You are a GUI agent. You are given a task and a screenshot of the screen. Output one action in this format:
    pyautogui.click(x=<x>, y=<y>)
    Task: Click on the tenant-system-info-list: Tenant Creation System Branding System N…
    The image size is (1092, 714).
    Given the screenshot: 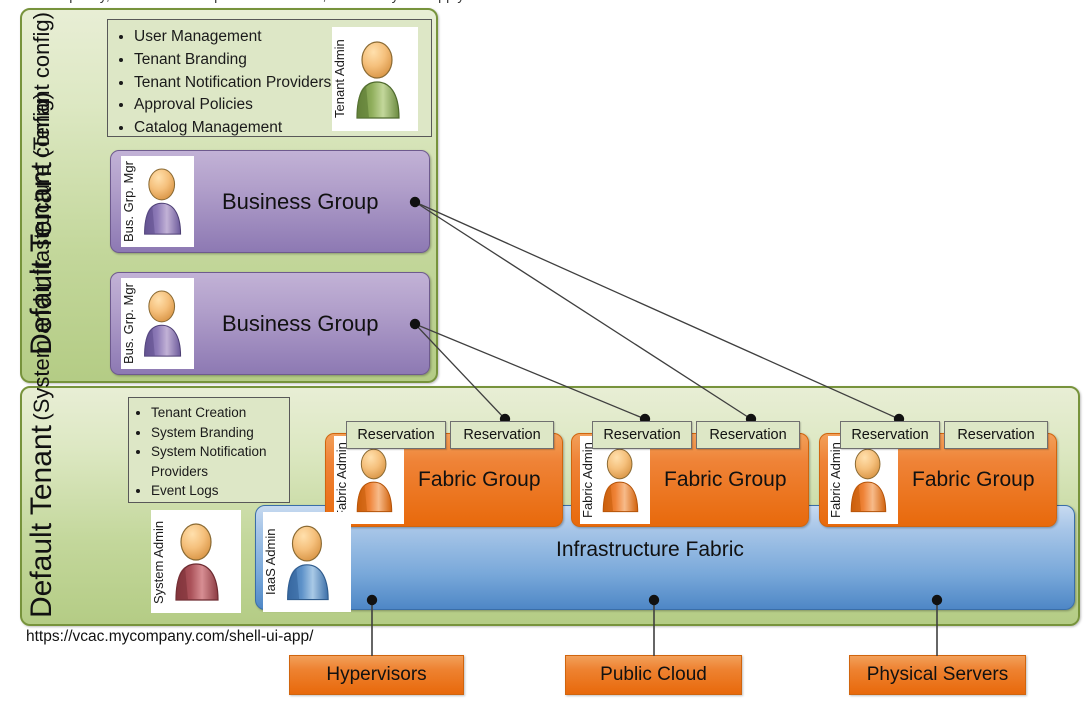 What is the action you would take?
    pyautogui.click(x=209, y=451)
    